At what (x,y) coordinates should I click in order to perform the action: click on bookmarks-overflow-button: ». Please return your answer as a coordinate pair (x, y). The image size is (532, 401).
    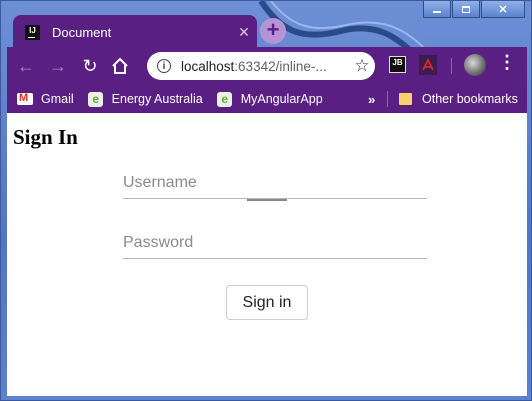
    Looking at the image, I should click on (371, 99).